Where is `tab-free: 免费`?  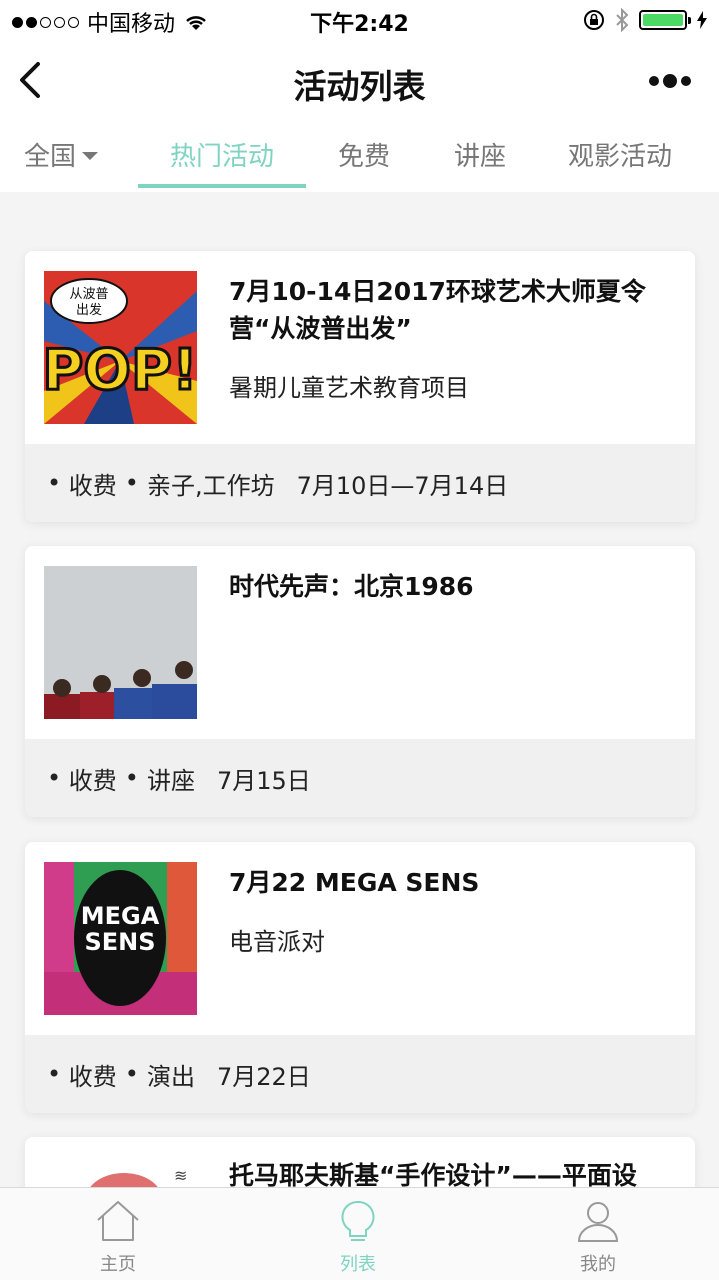
tab-free: 免费 is located at coordinates (364, 154).